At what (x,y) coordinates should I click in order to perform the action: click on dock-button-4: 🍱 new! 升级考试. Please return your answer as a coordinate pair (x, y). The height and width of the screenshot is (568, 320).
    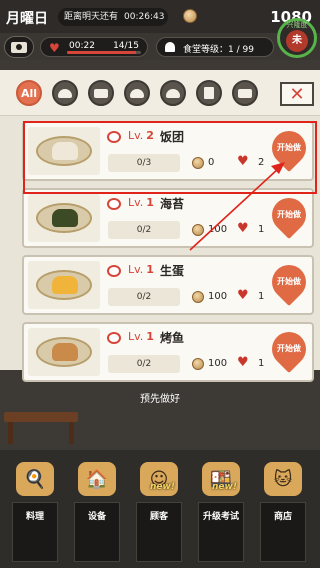
    Looking at the image, I should click on (221, 512).